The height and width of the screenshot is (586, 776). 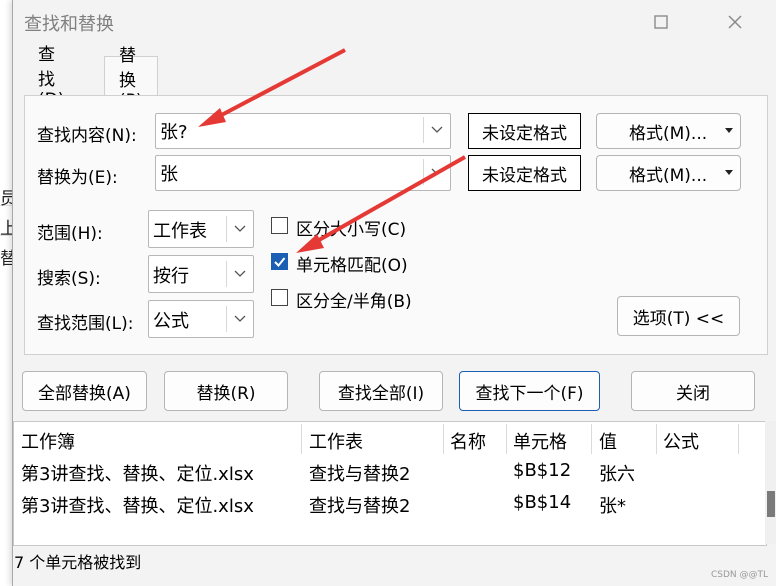 What do you see at coordinates (332, 150) in the screenshot?
I see `annotation-arrows` at bounding box center [332, 150].